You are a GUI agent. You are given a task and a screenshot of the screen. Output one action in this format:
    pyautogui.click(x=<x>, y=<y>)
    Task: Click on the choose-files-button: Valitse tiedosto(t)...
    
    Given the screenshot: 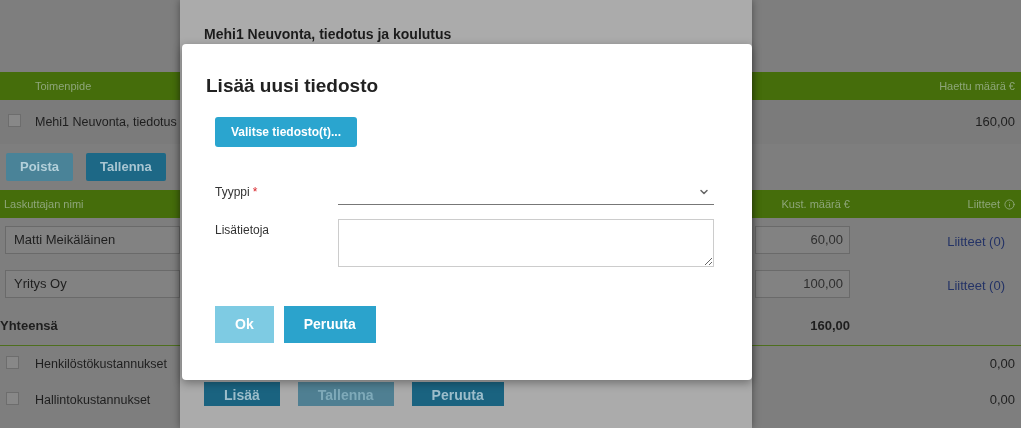 What is the action you would take?
    pyautogui.click(x=286, y=131)
    